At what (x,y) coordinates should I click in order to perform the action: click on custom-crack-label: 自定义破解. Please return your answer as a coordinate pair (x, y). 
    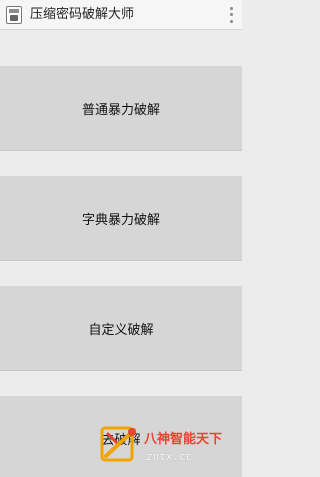
    Looking at the image, I should click on (121, 330).